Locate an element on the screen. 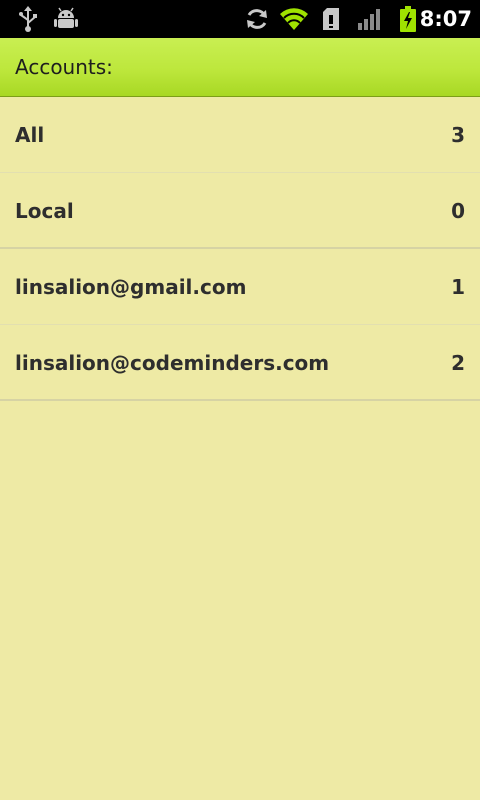  account-row-all: All 3 is located at coordinates (240, 135).